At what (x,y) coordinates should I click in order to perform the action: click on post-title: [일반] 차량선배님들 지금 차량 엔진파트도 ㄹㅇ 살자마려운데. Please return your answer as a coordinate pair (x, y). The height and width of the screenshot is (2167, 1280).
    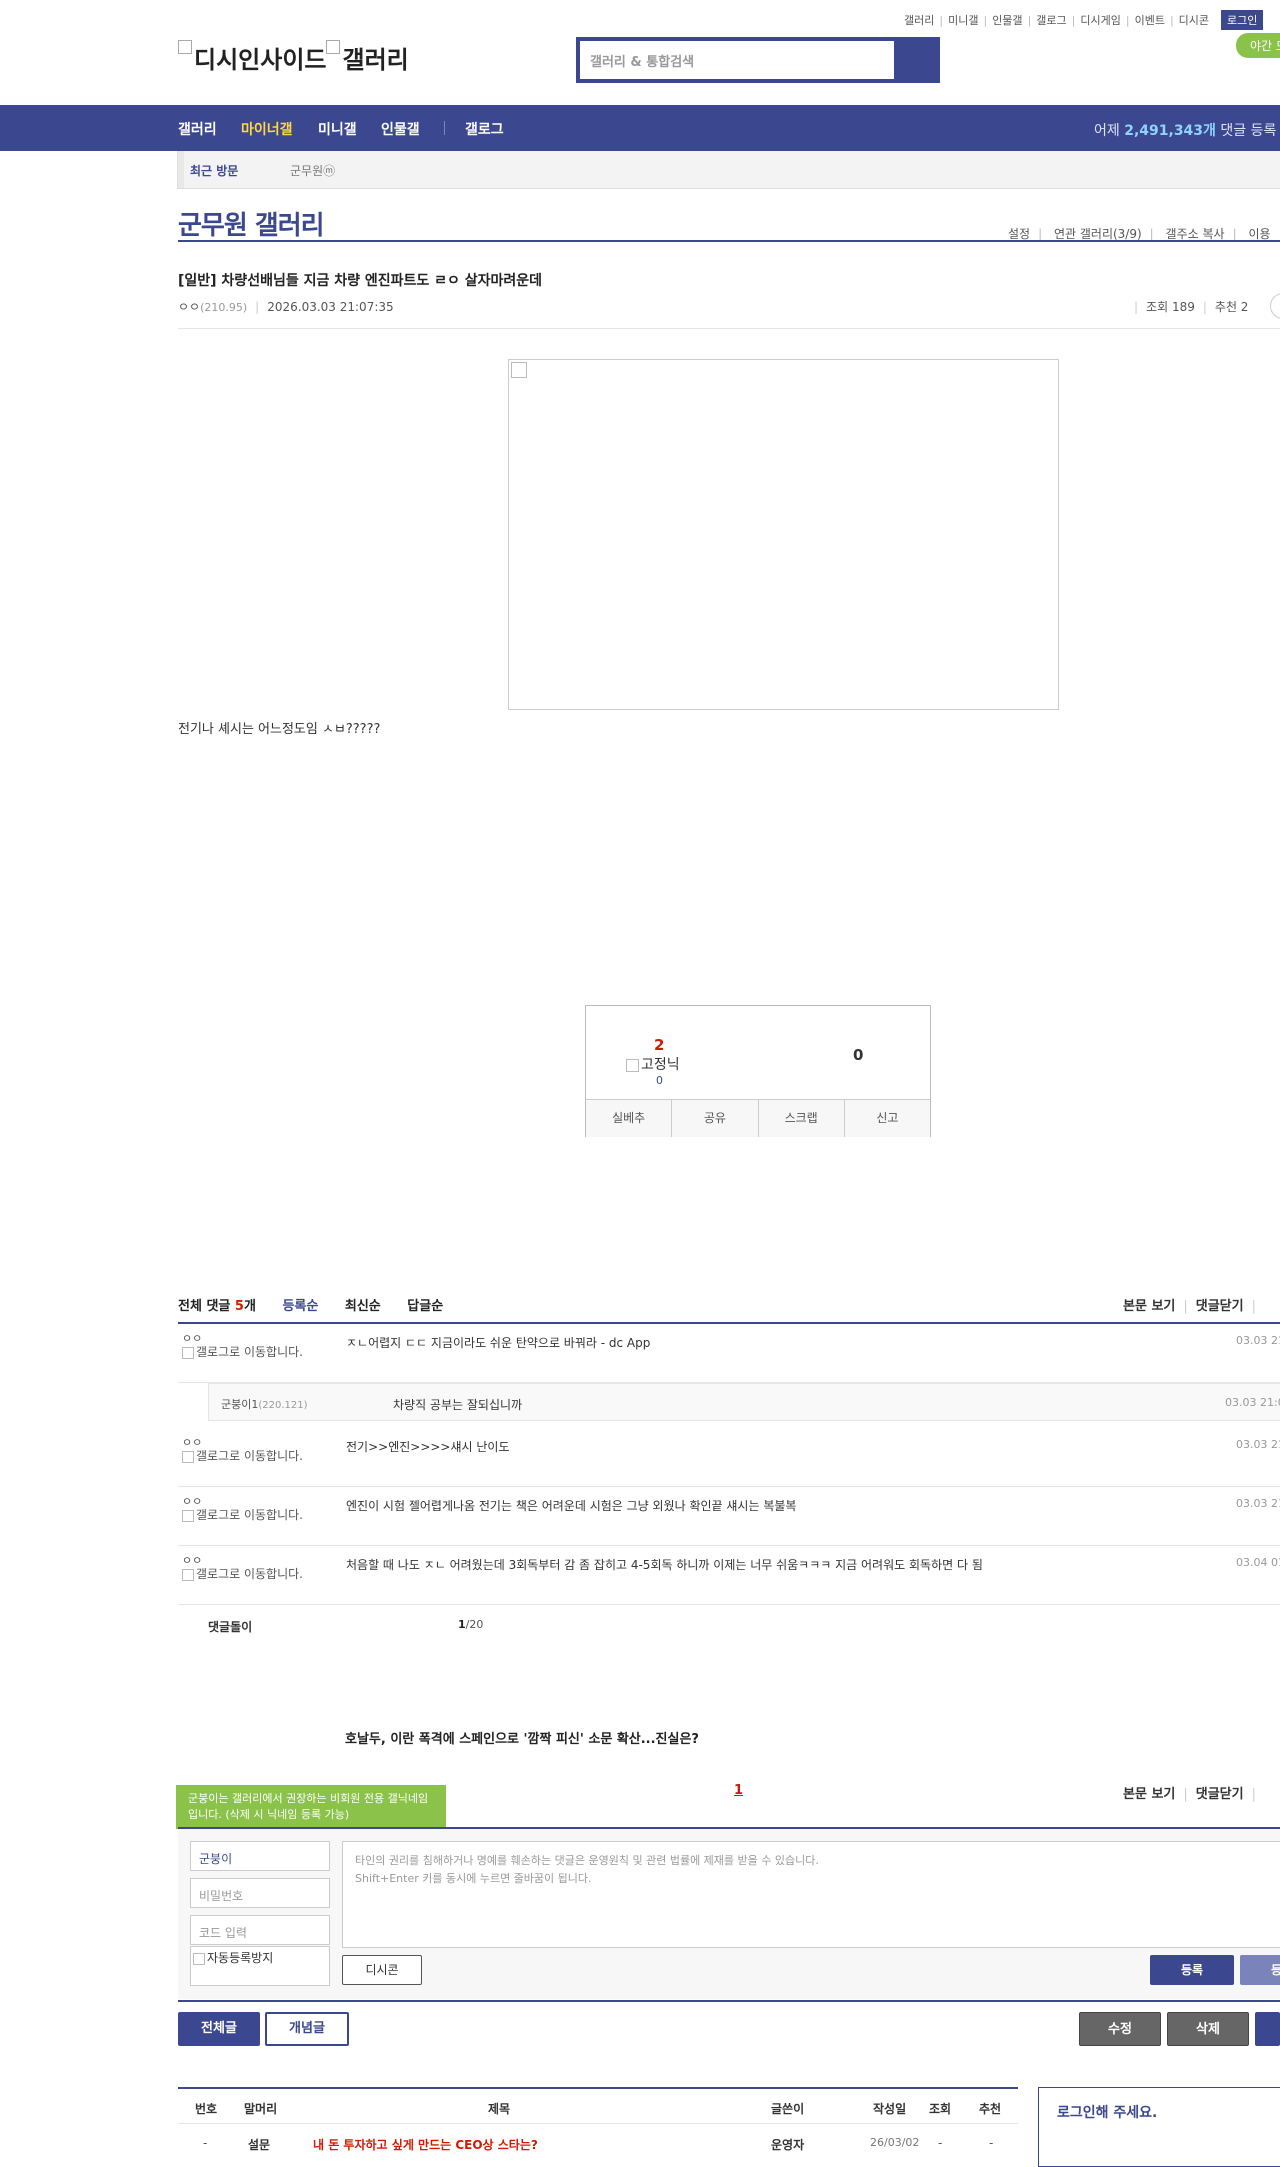
    Looking at the image, I should click on (360, 281).